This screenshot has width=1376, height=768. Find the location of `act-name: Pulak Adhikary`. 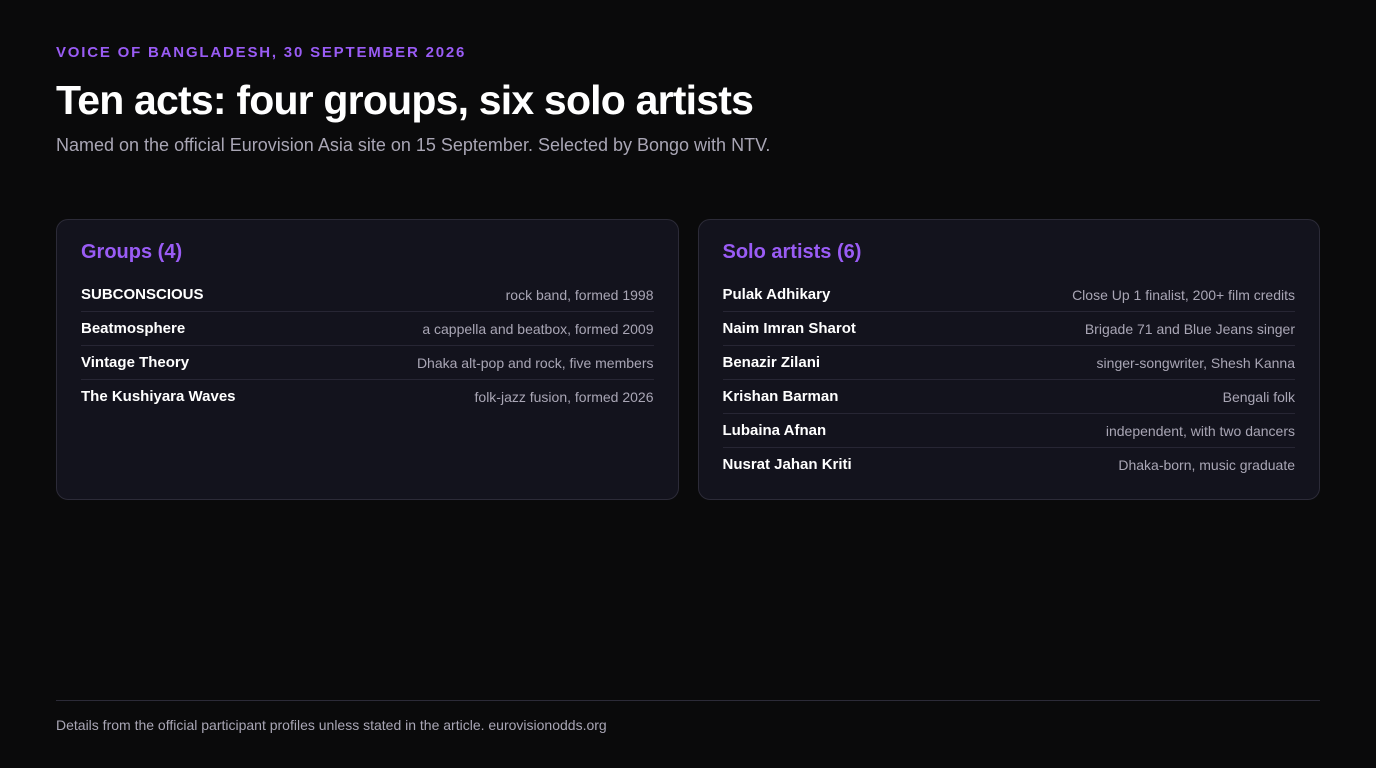

act-name: Pulak Adhikary is located at coordinates (776, 294).